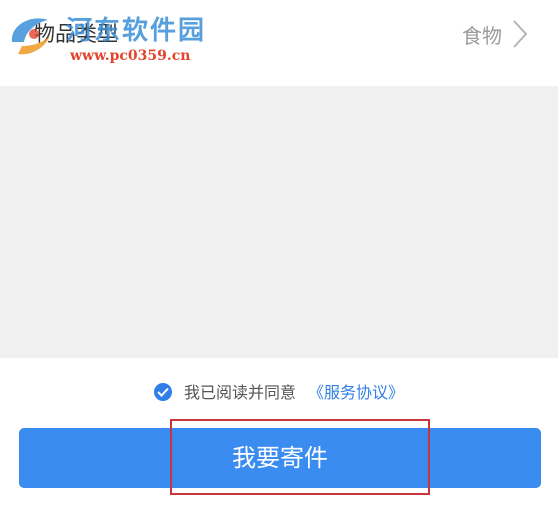  I want to click on item-type-label: 物品类型, so click(76, 34).